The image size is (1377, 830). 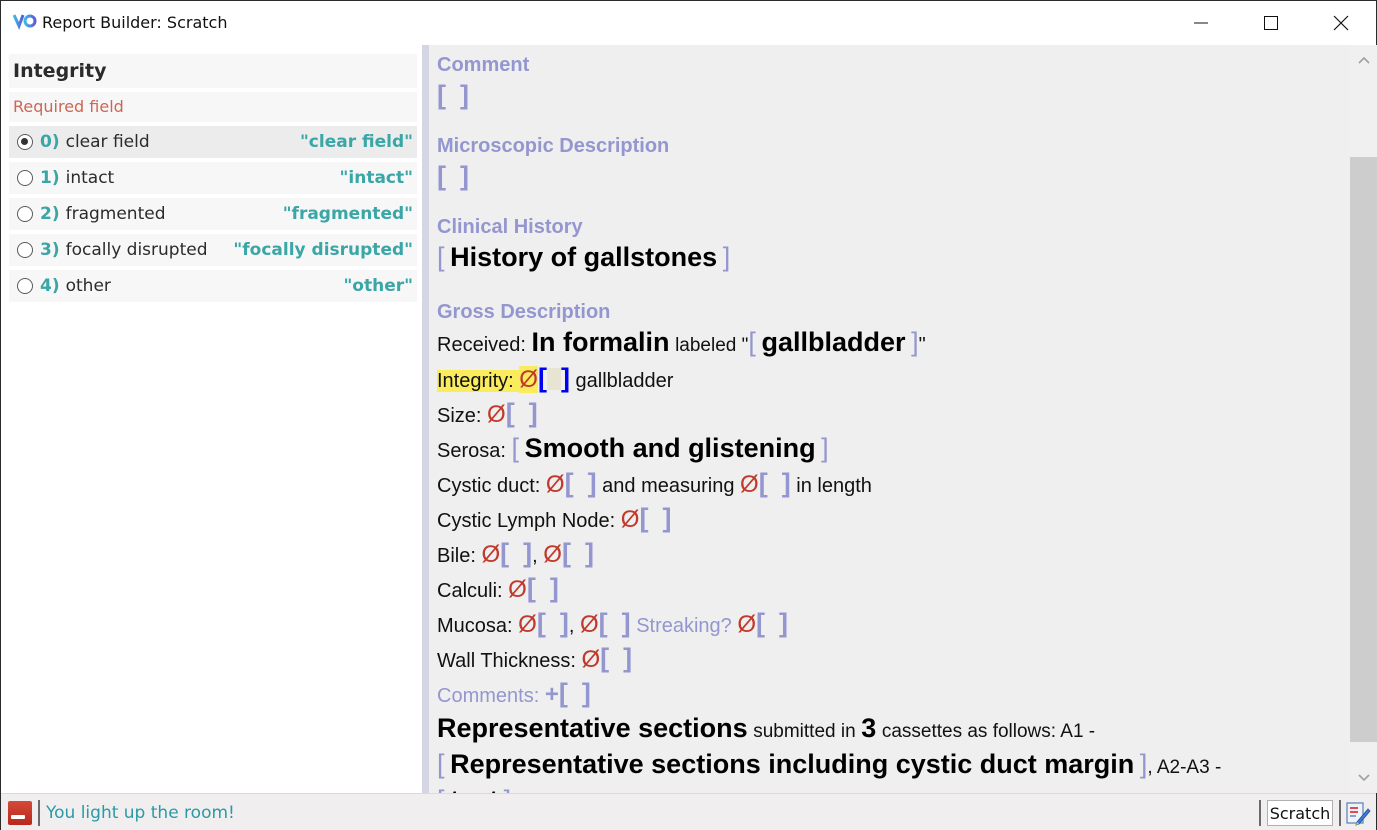 I want to click on option-clear-field: 0) clear field "clear field", so click(x=213, y=142).